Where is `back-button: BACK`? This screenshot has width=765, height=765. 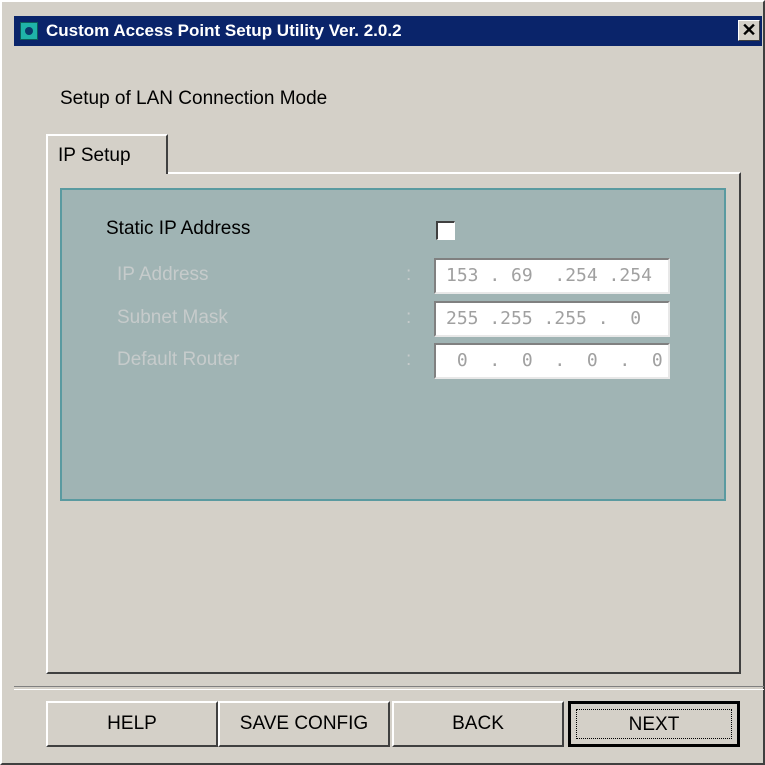 back-button: BACK is located at coordinates (478, 724).